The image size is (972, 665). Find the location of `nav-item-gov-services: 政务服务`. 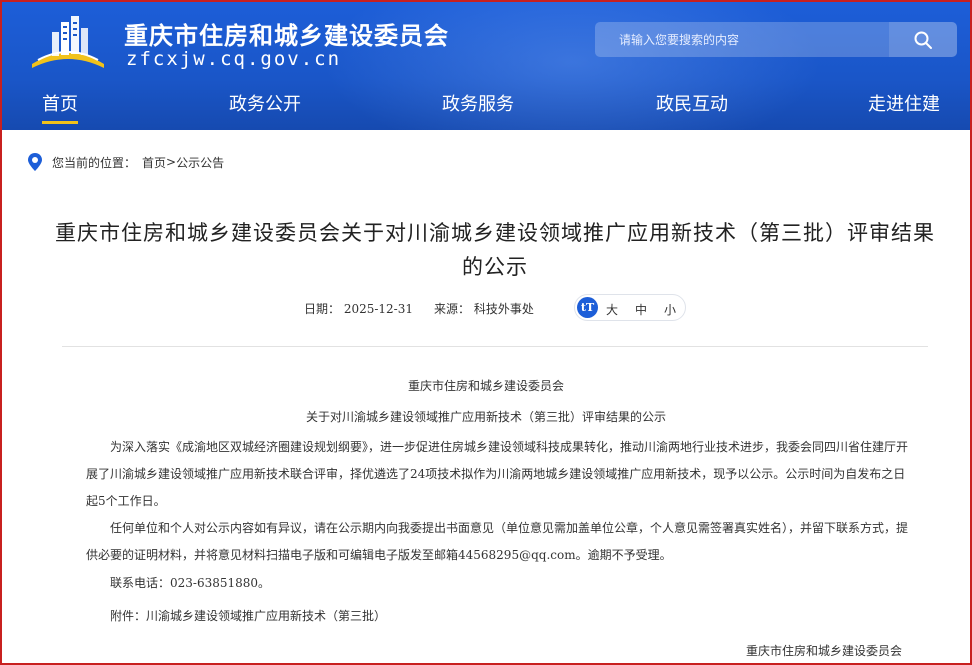

nav-item-gov-services: 政务服务 is located at coordinates (478, 103).